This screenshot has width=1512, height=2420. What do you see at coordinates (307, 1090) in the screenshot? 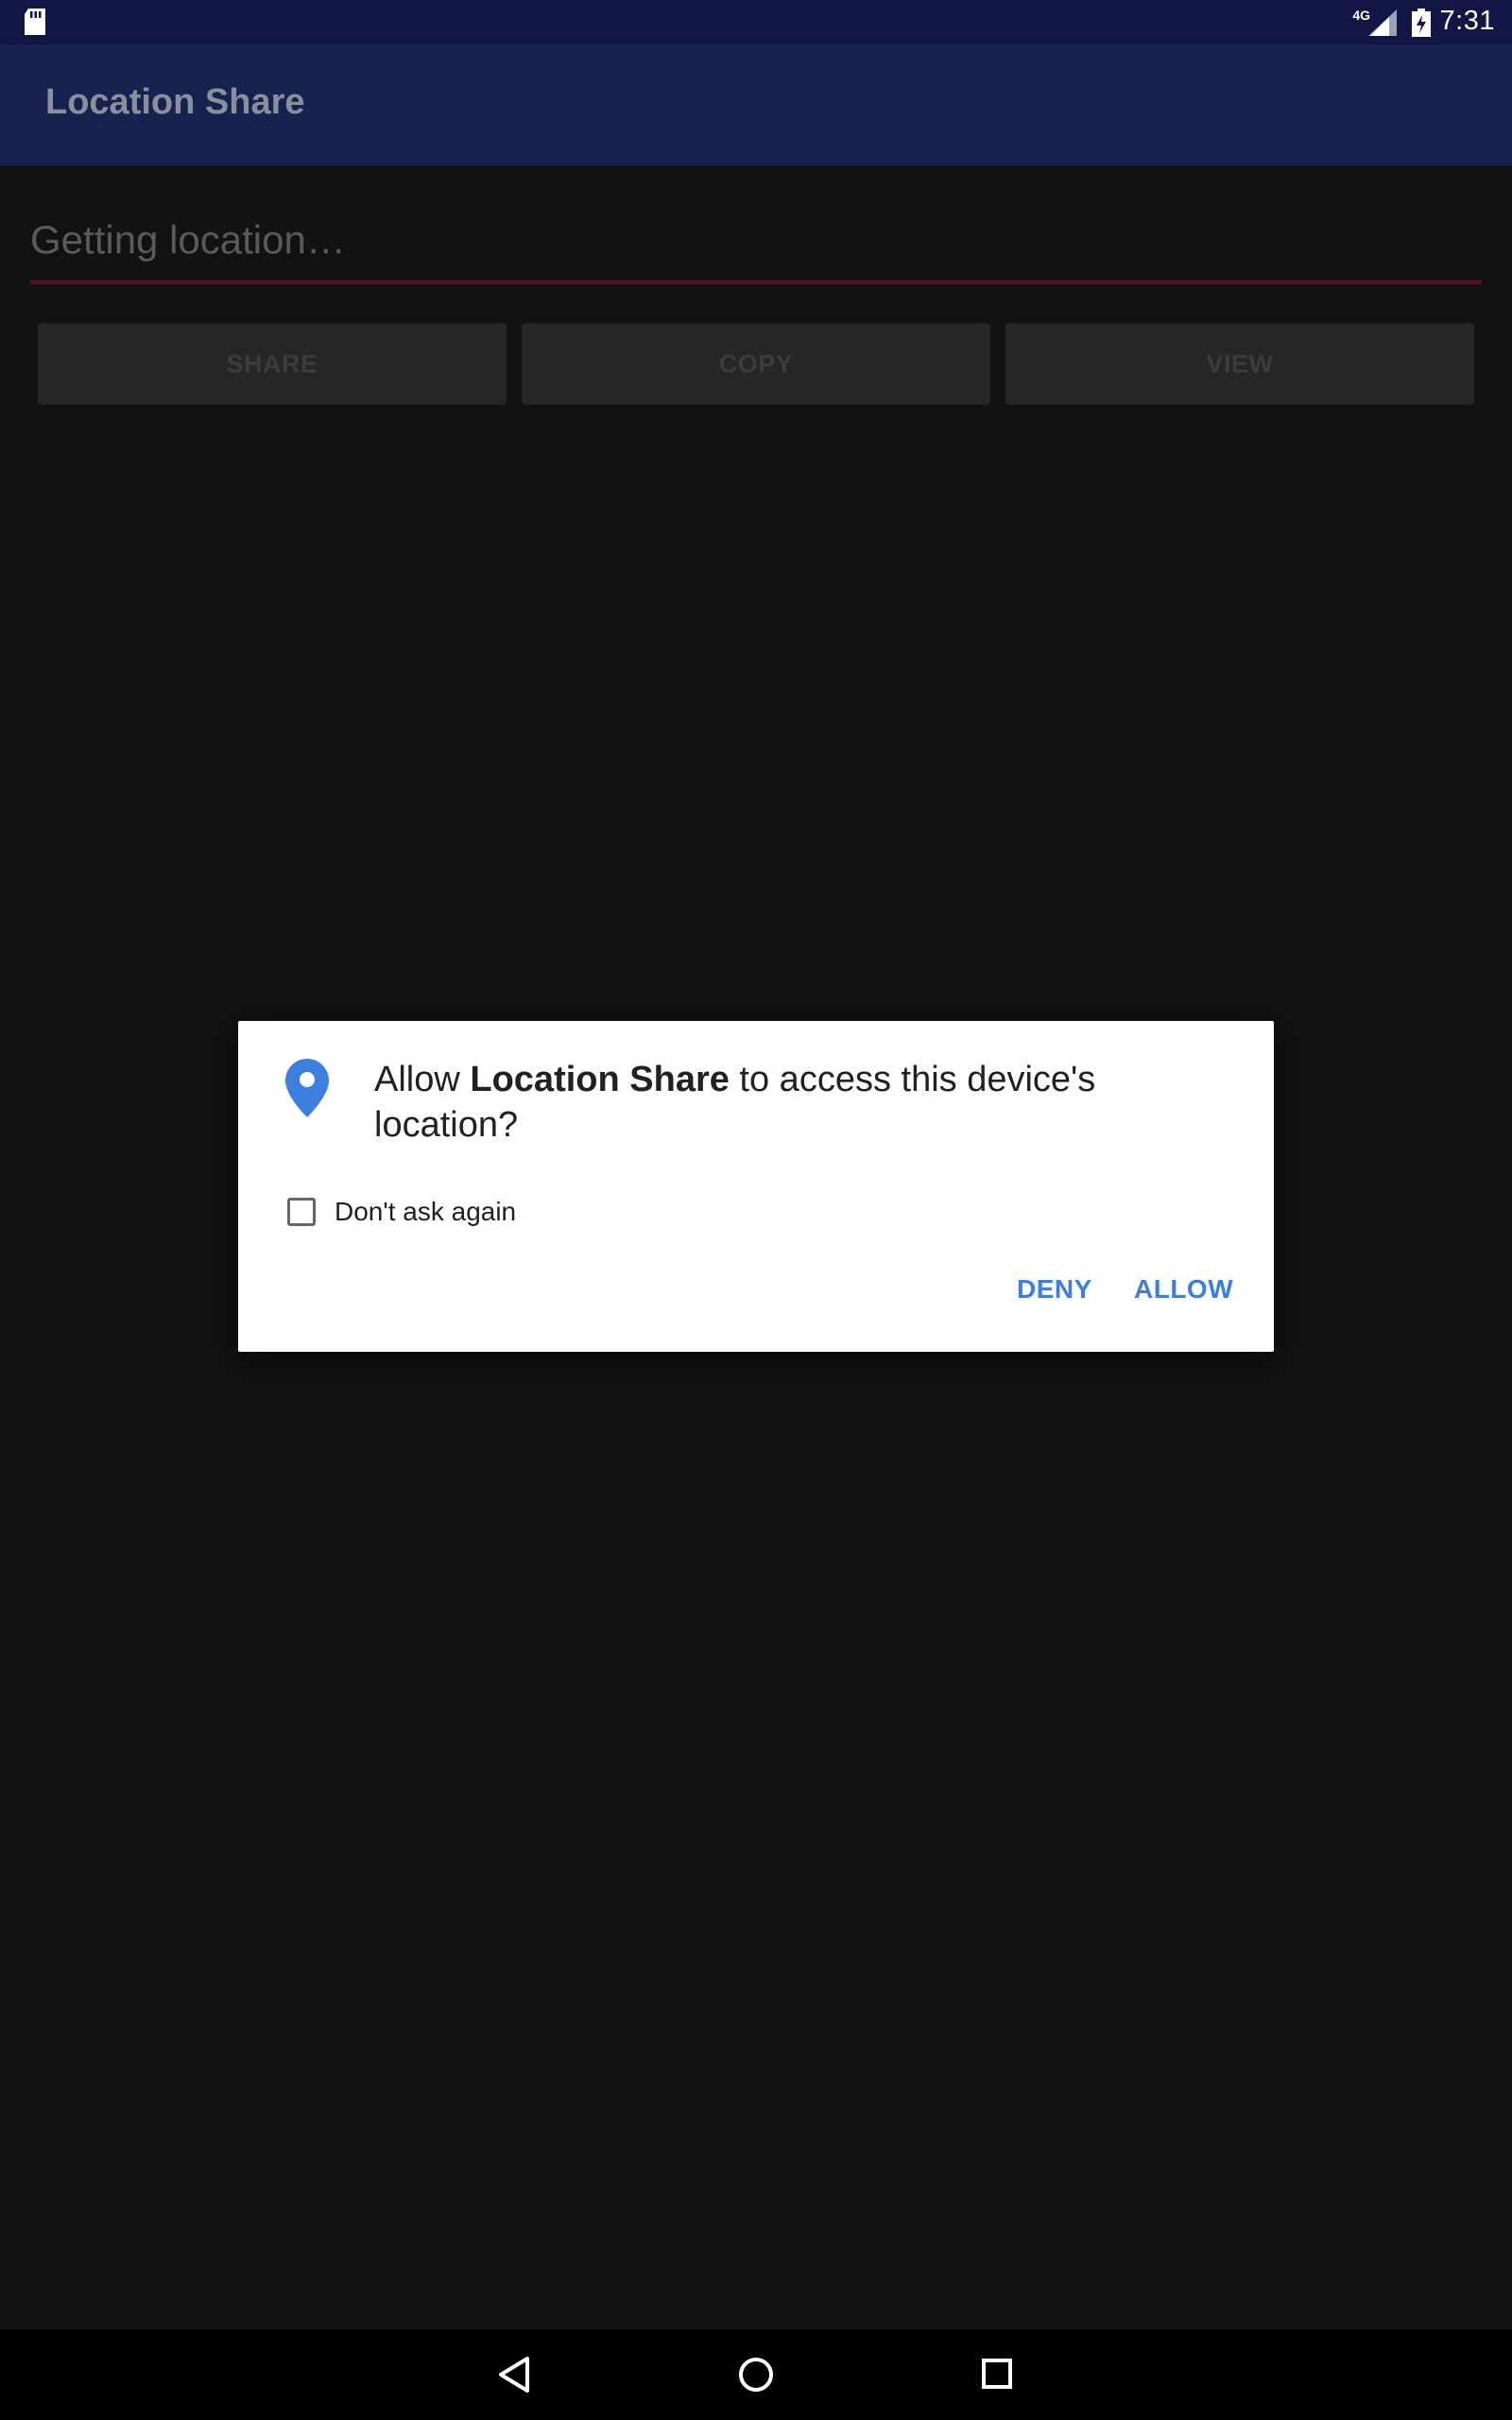
I see `location-pin-icon` at bounding box center [307, 1090].